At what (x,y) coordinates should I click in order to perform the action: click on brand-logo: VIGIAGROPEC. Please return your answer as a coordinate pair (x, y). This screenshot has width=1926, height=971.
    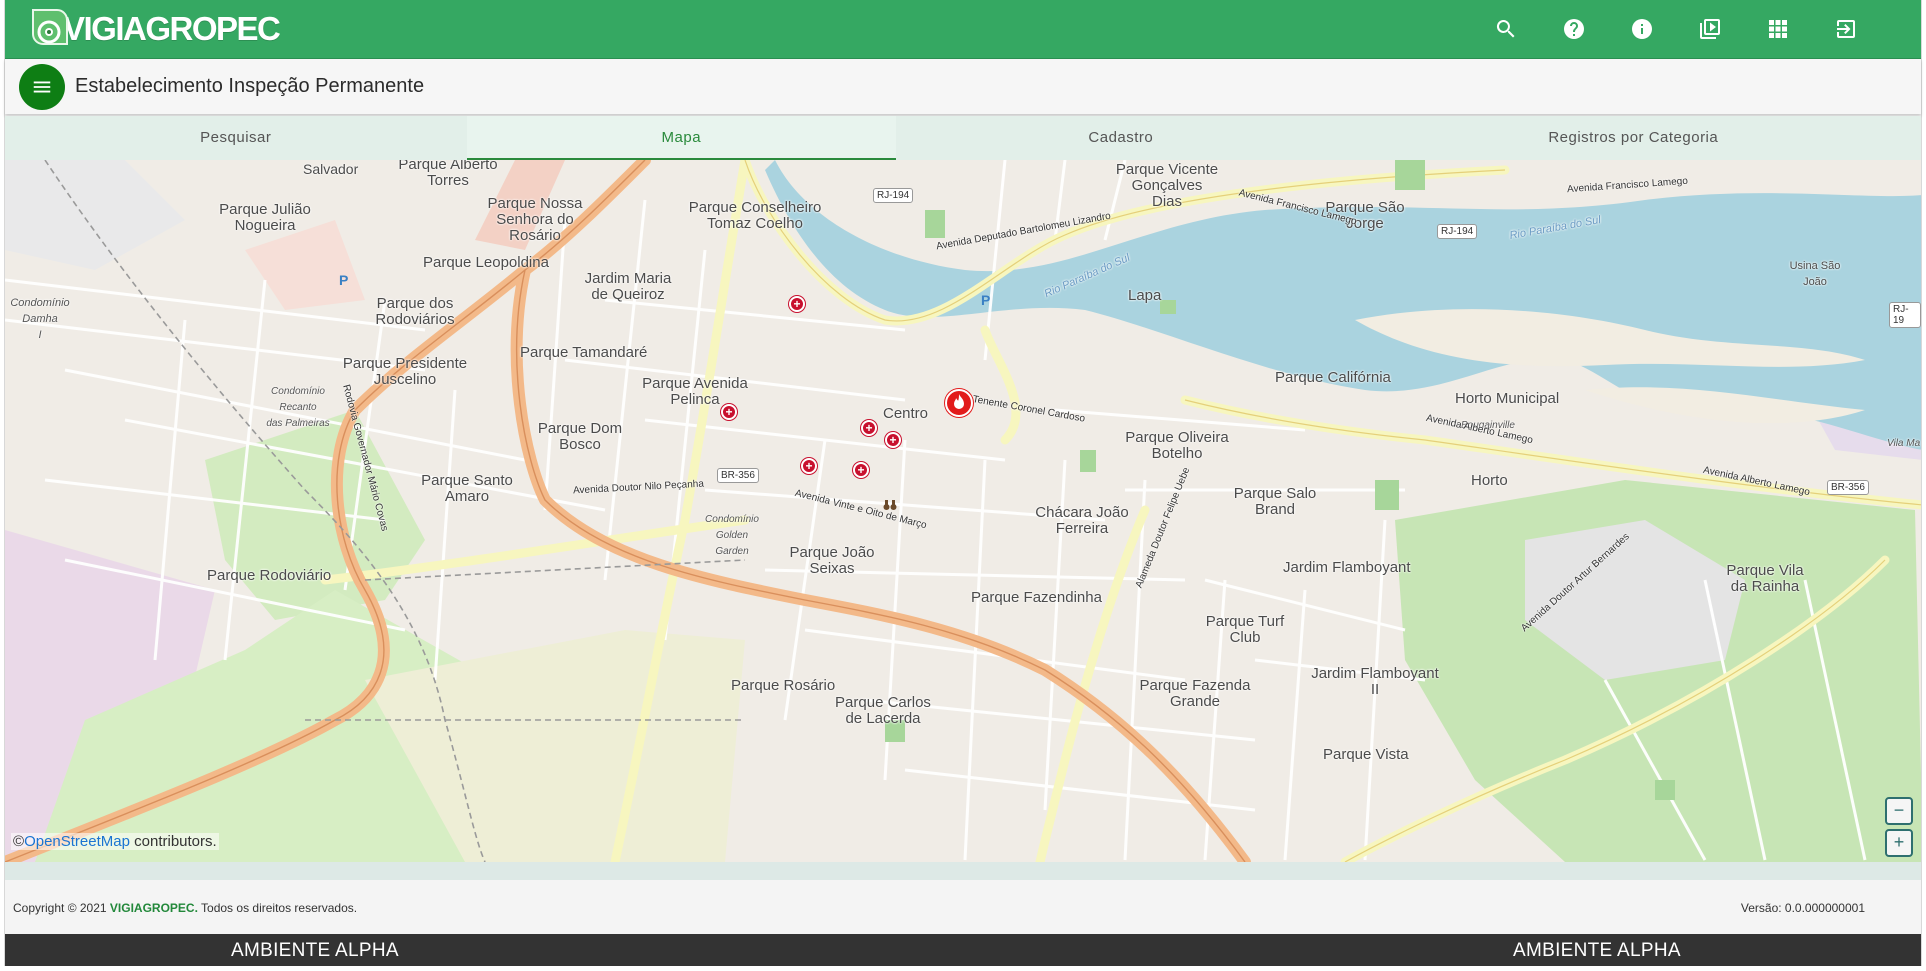
    Looking at the image, I should click on (154, 29).